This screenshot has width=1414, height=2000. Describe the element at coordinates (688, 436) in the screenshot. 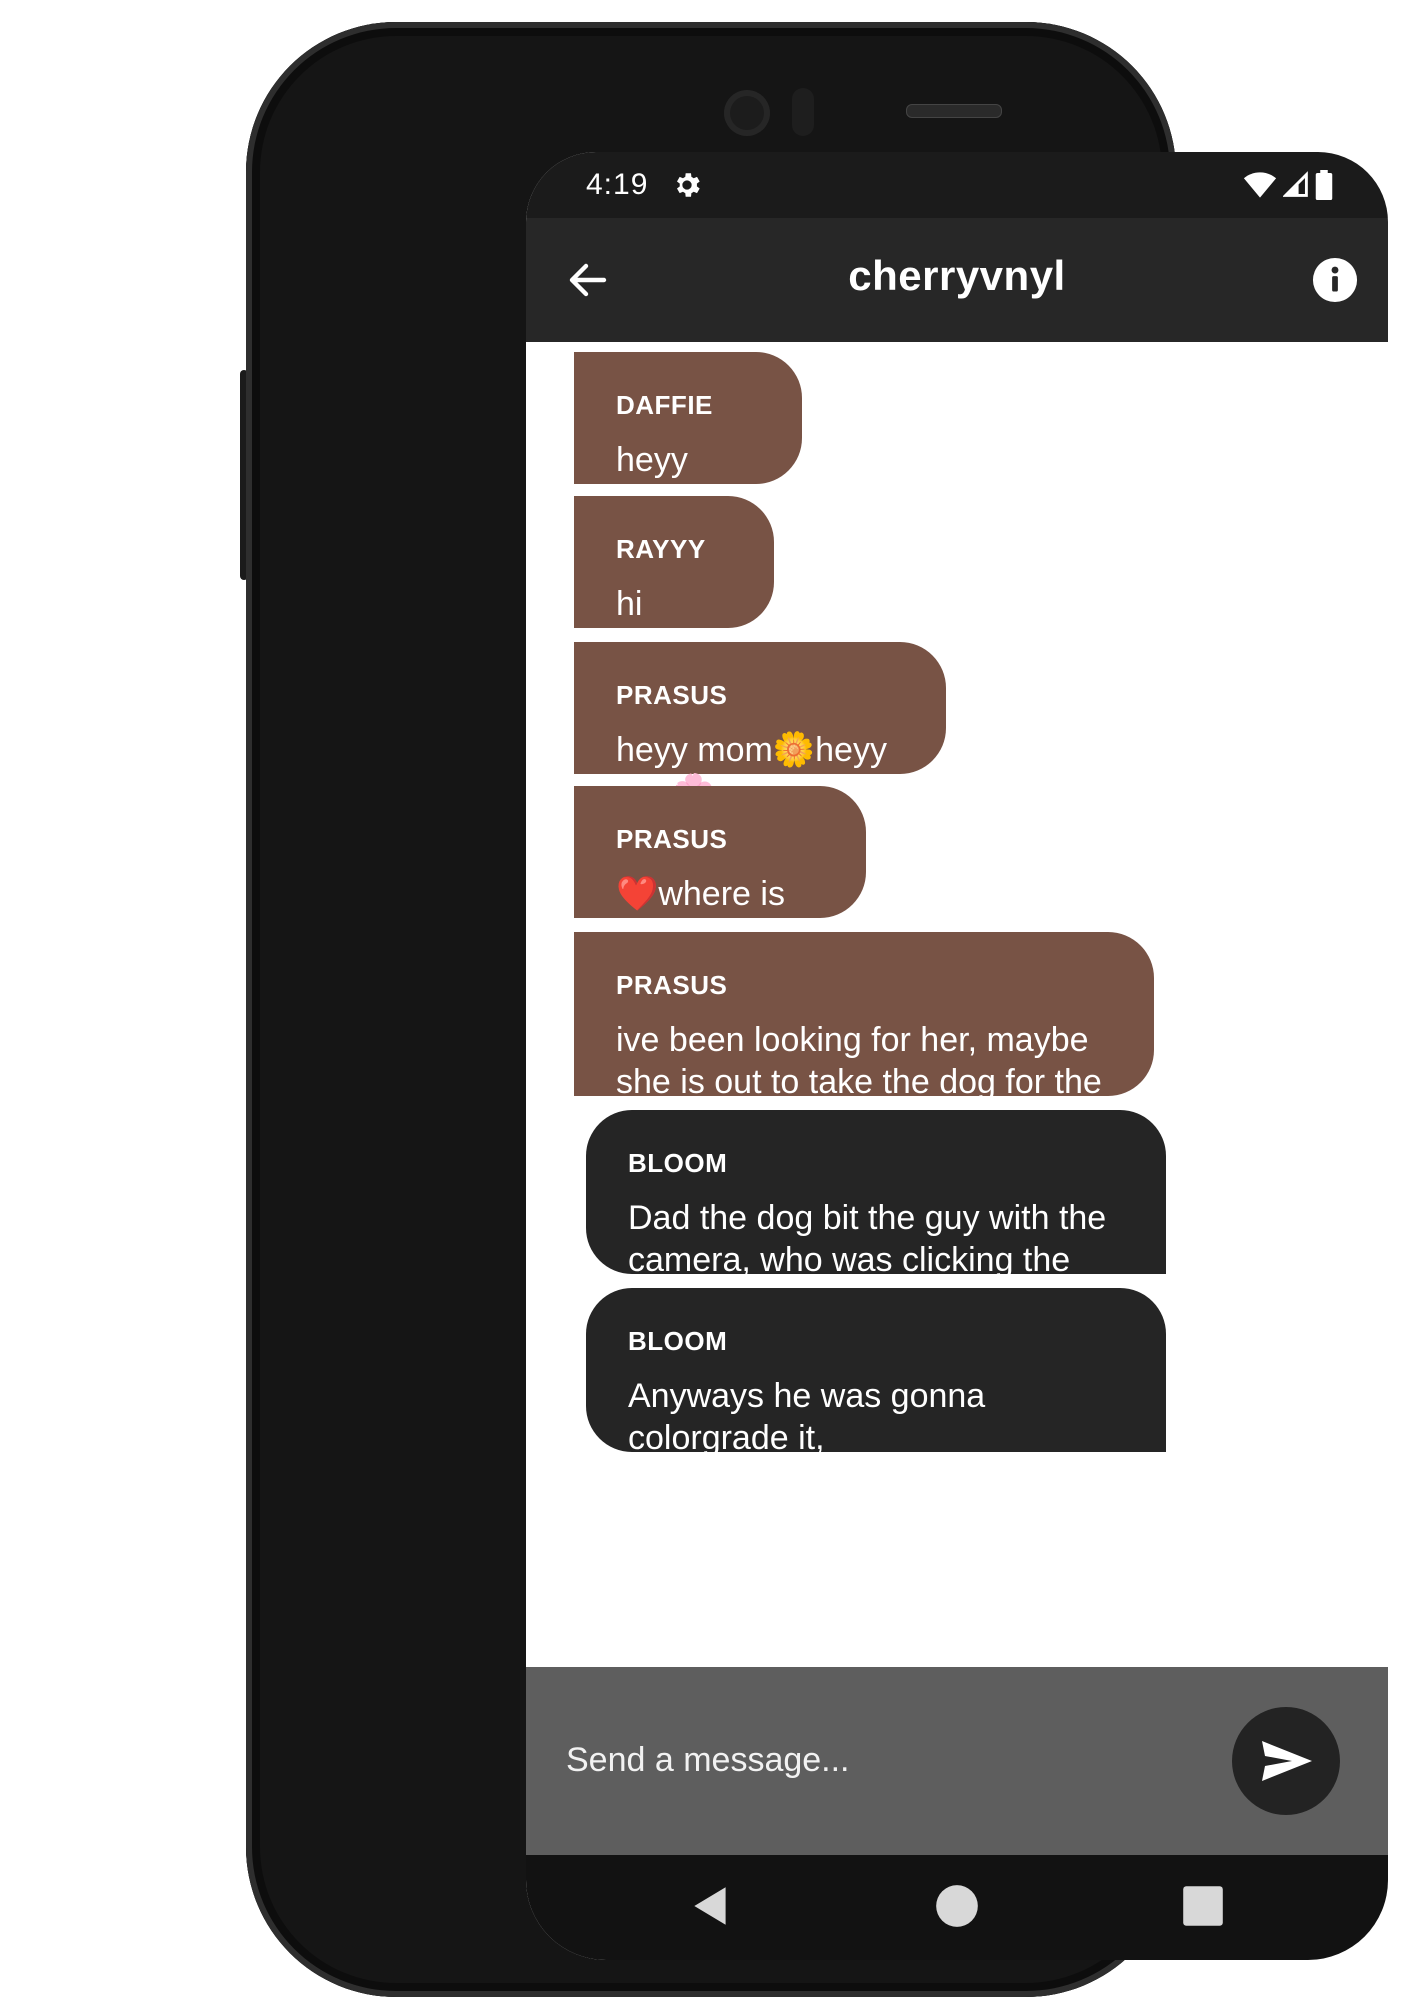

I see `message-bubble: DAFFIE heyy rayyy😄` at that location.